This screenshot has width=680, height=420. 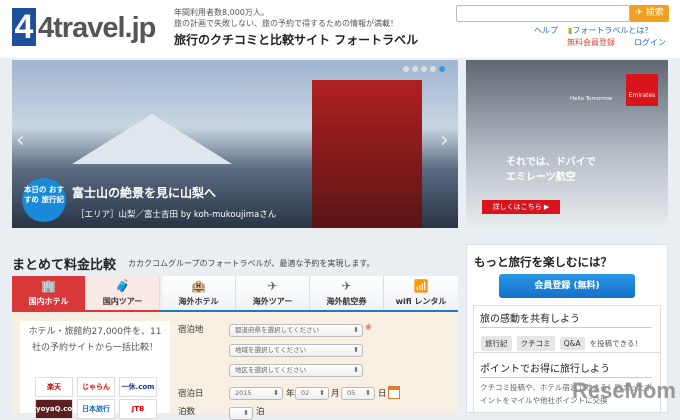 I want to click on month-unit: 月, so click(x=335, y=394).